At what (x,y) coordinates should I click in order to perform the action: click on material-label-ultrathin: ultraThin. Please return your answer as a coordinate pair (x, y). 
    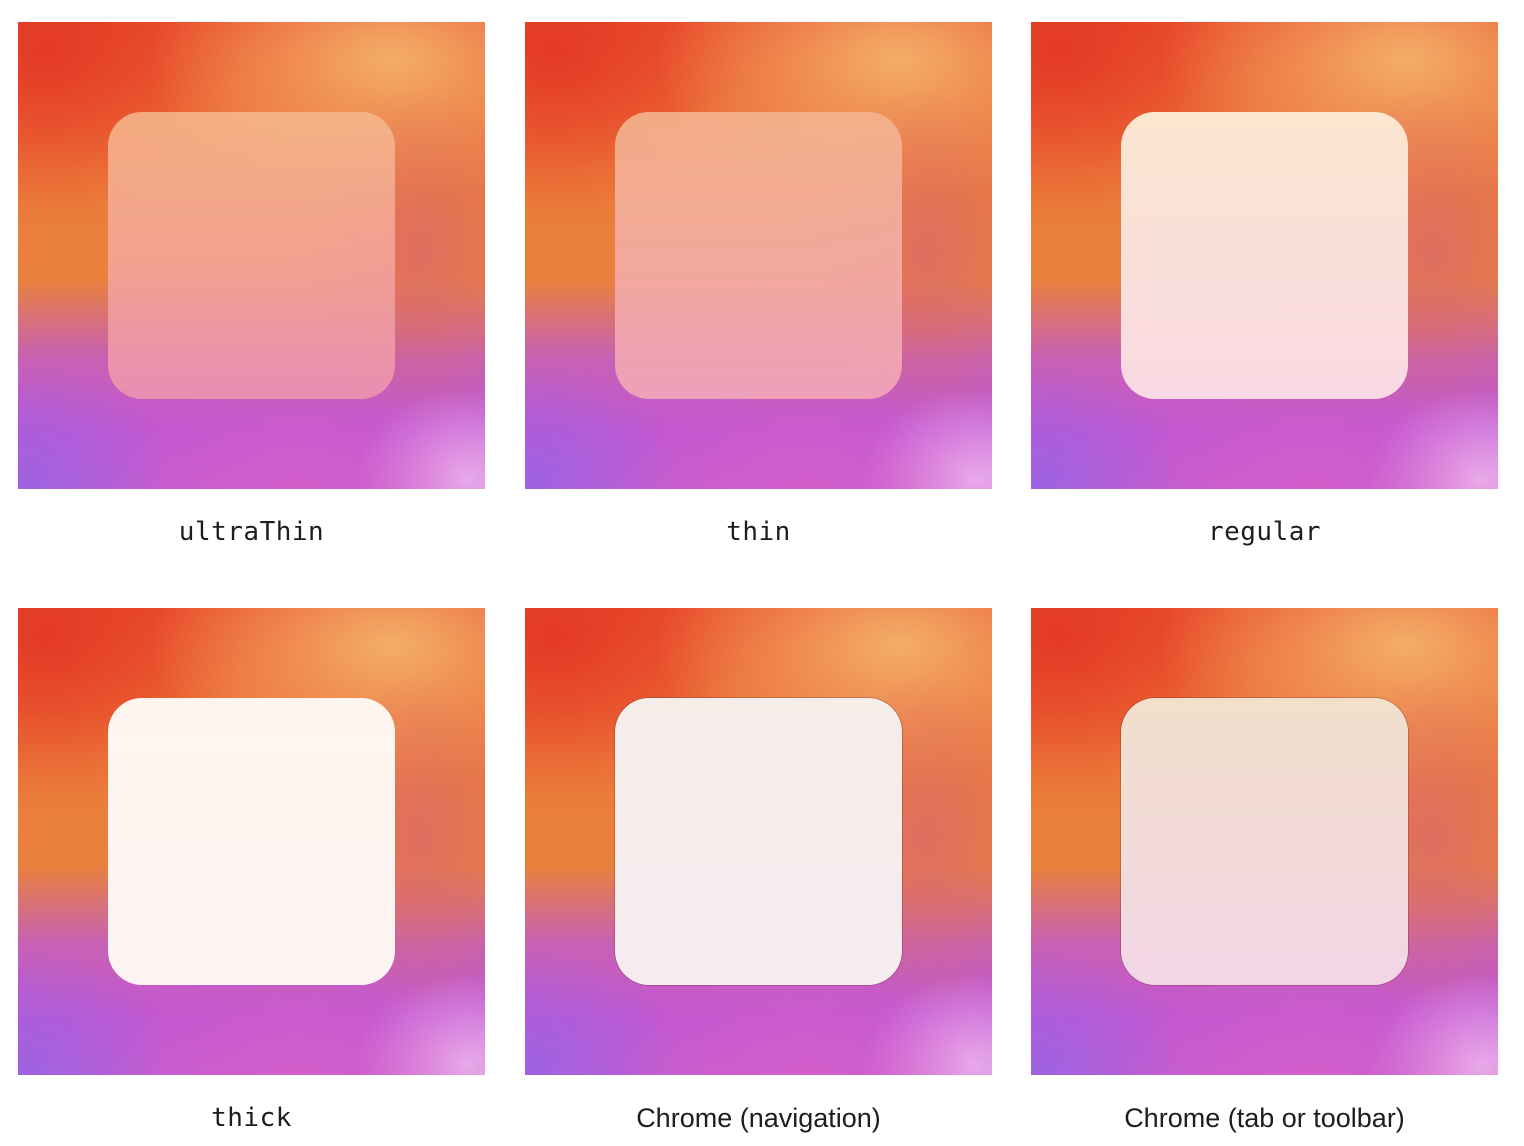
    Looking at the image, I should click on (251, 532).